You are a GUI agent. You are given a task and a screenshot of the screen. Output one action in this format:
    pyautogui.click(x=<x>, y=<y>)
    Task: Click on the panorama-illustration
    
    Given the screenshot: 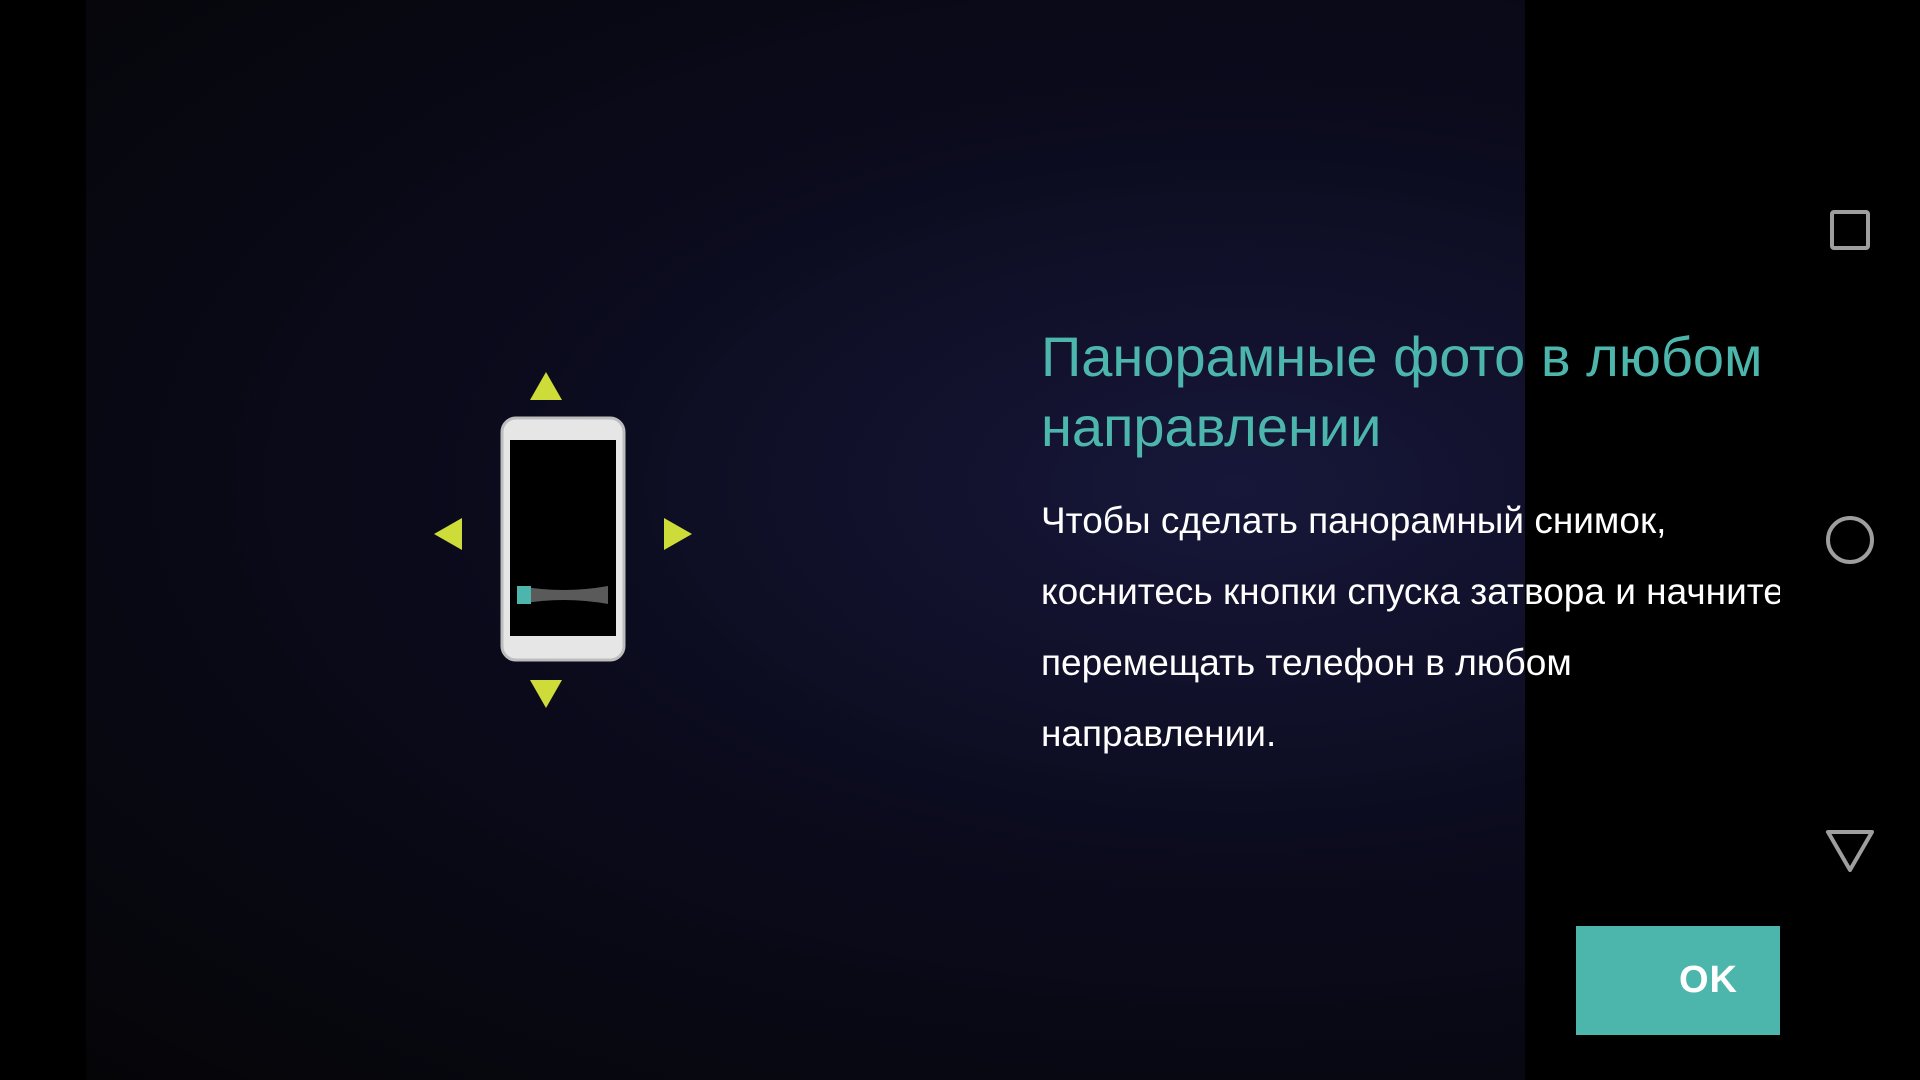 What is the action you would take?
    pyautogui.click(x=546, y=540)
    